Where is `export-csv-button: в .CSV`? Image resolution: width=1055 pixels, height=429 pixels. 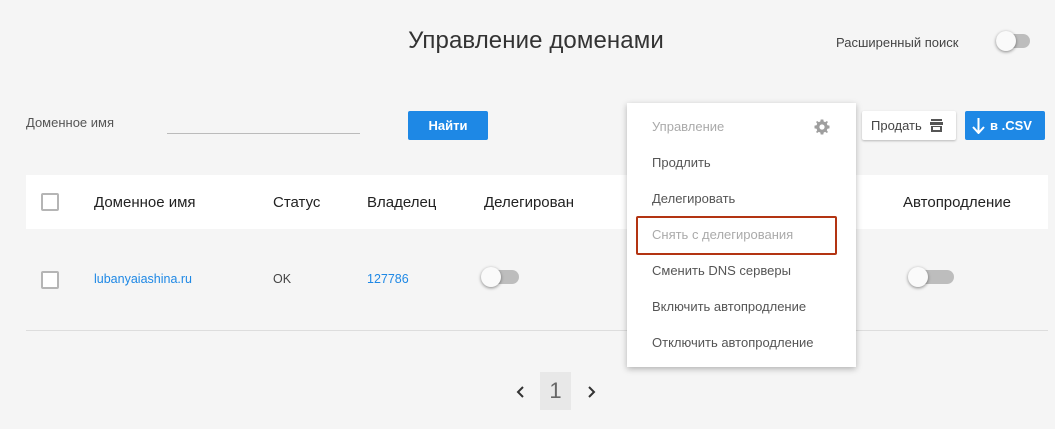
export-csv-button: в .CSV is located at coordinates (1005, 125).